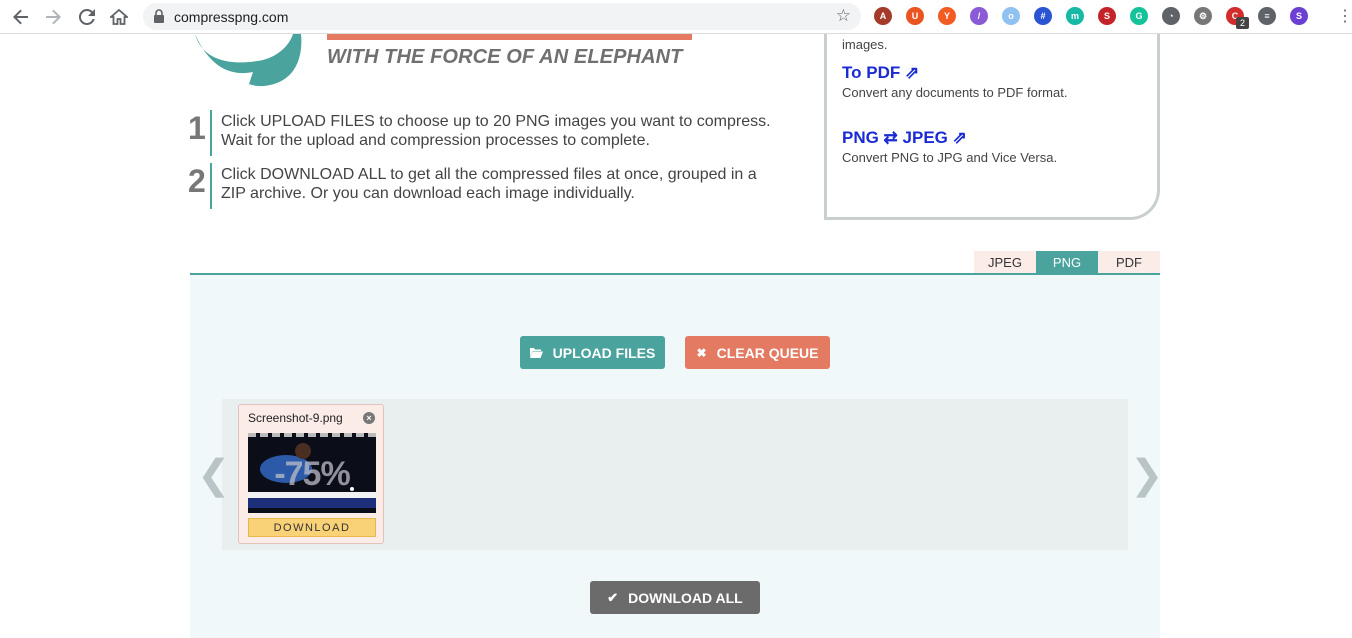 This screenshot has height=638, width=1352. Describe the element at coordinates (950, 157) in the screenshot. I see `png-jpeg-description: Convert PNG to JPG and Vice Versa.` at that location.